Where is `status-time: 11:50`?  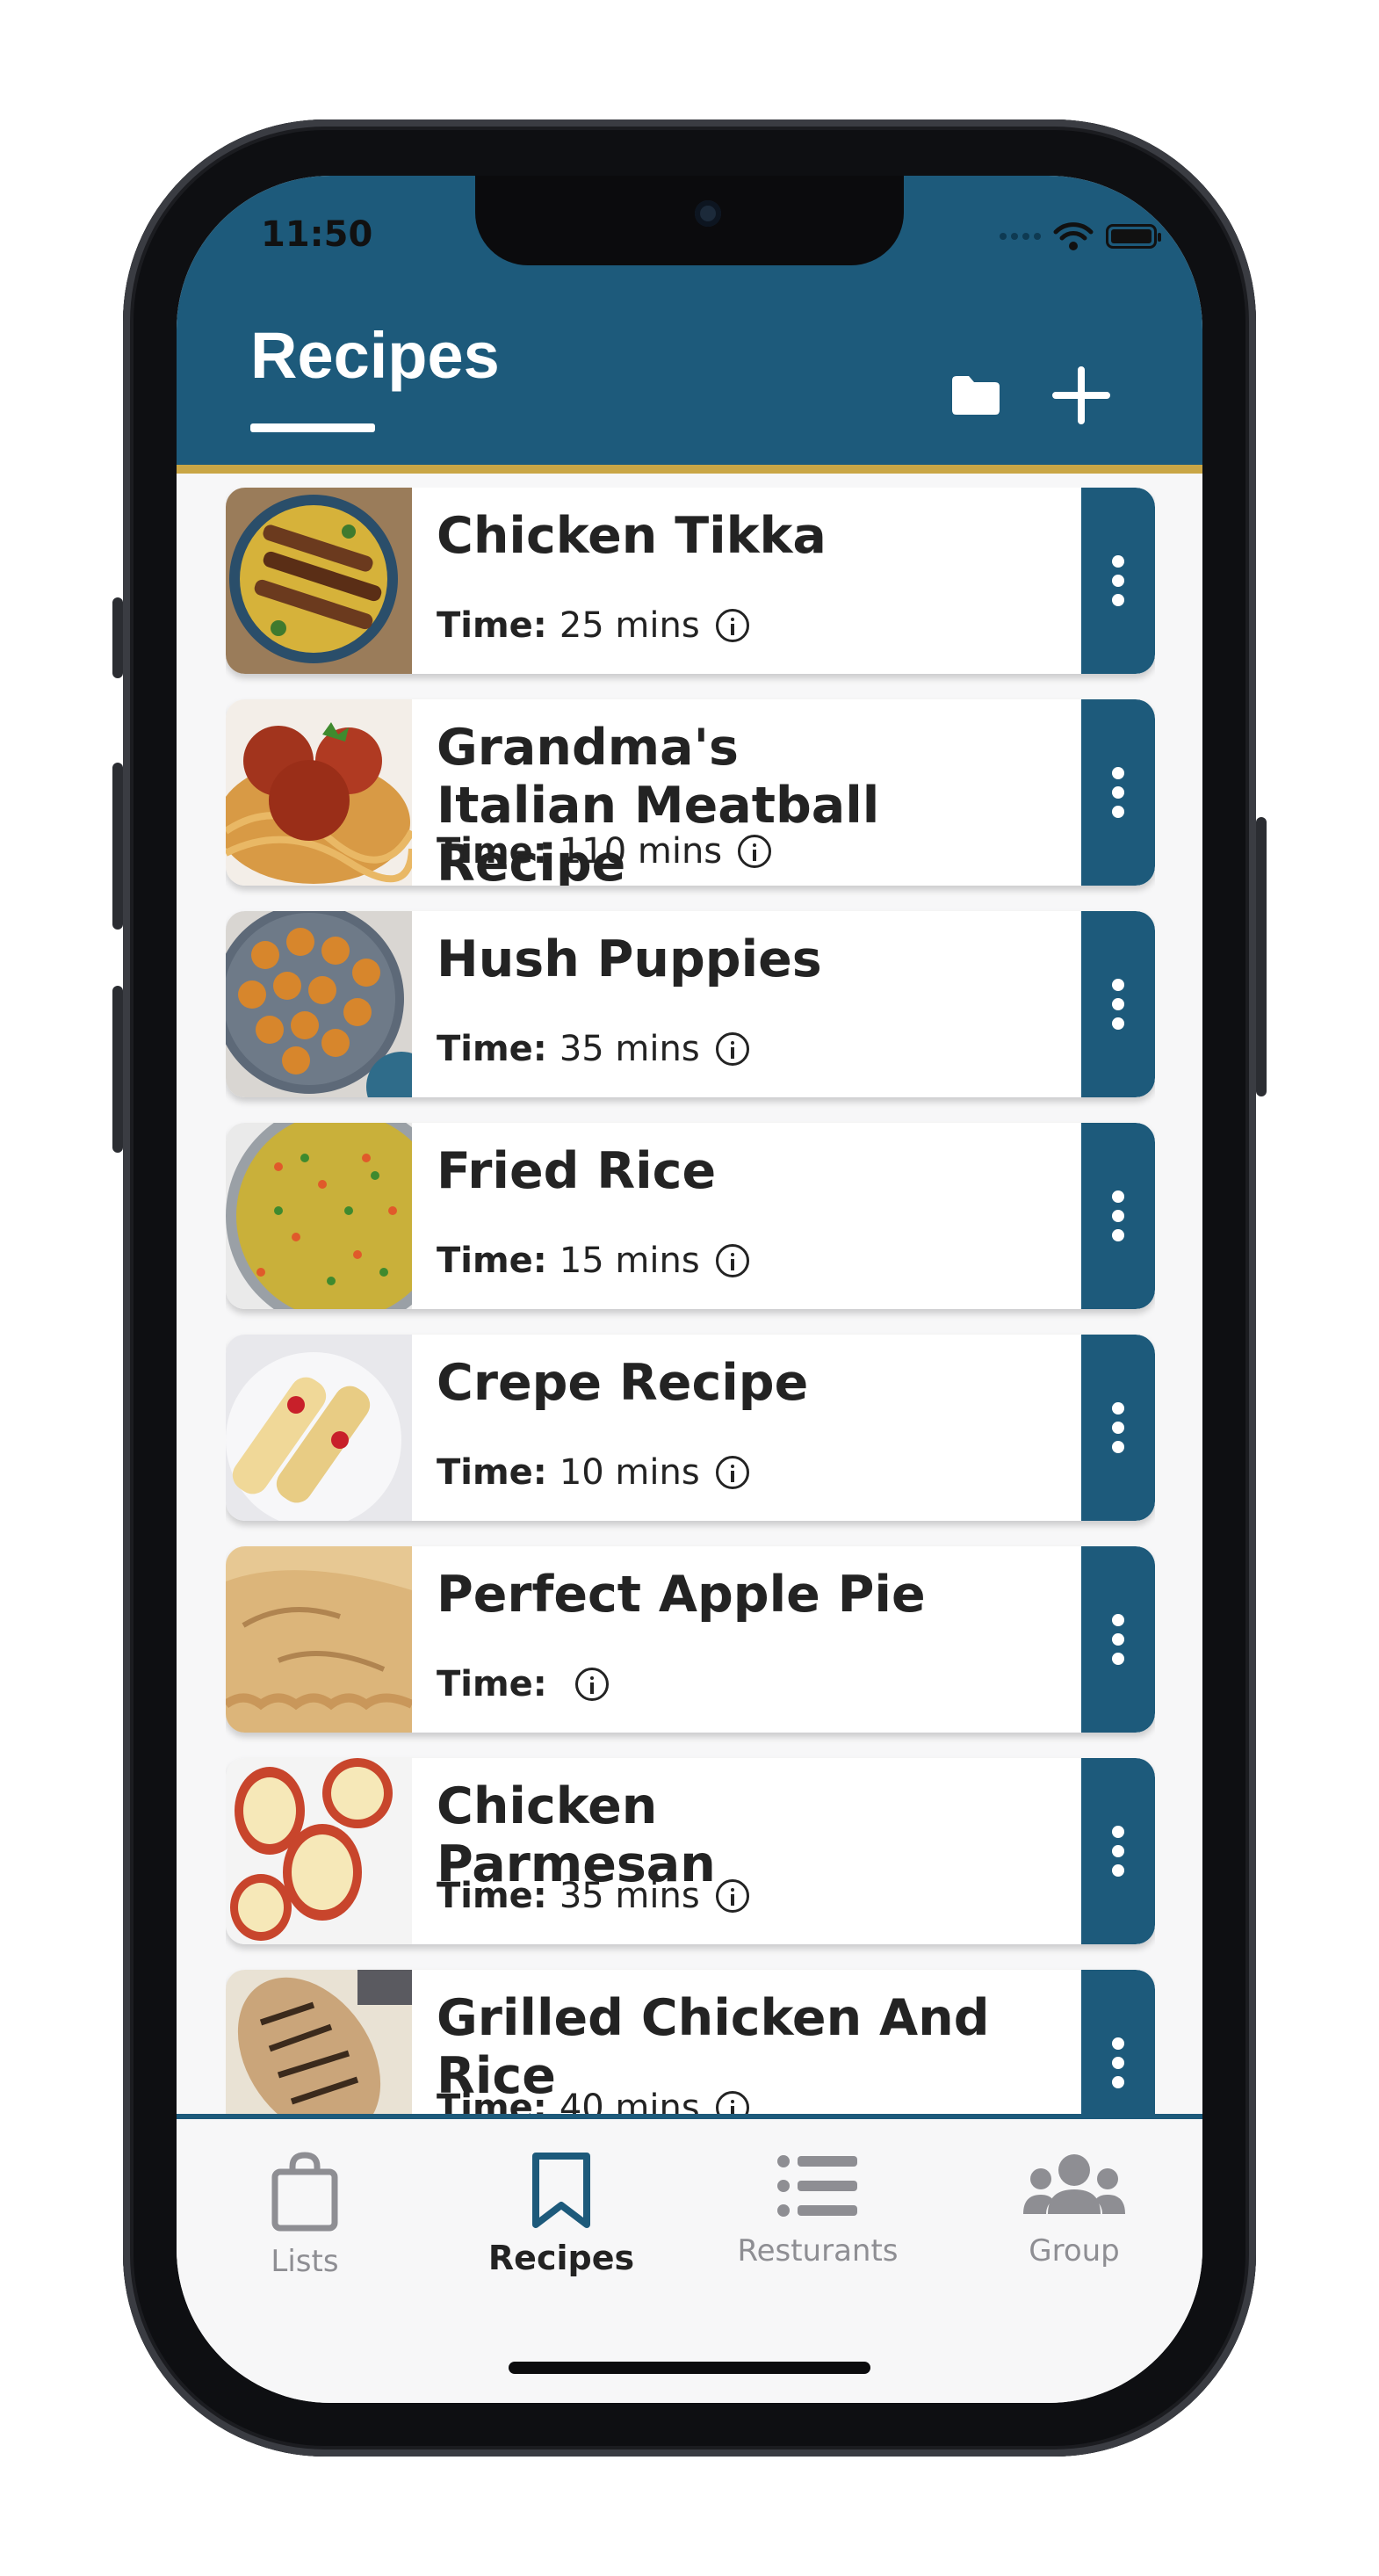 status-time: 11:50 is located at coordinates (317, 234).